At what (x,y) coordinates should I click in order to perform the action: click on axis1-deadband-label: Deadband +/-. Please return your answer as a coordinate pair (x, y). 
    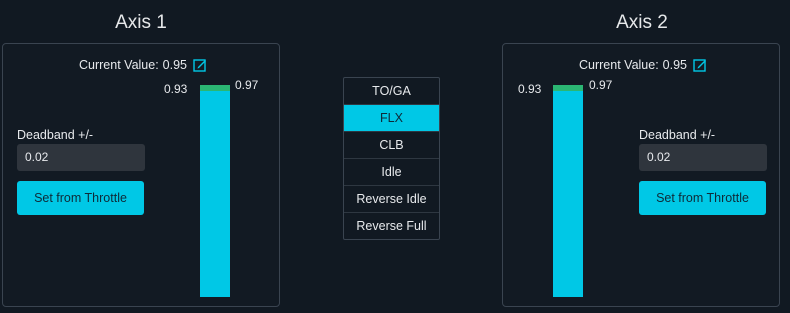
    Looking at the image, I should click on (55, 135).